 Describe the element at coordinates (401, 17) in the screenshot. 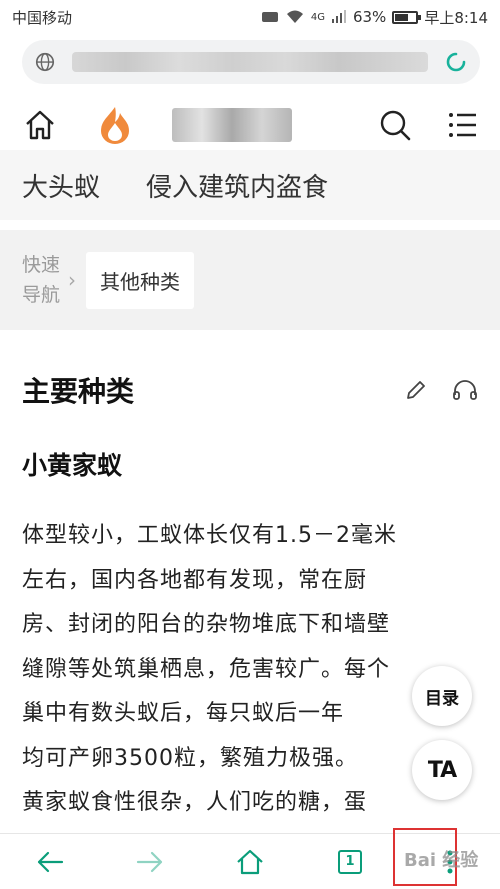

I see `battery-fill` at that location.